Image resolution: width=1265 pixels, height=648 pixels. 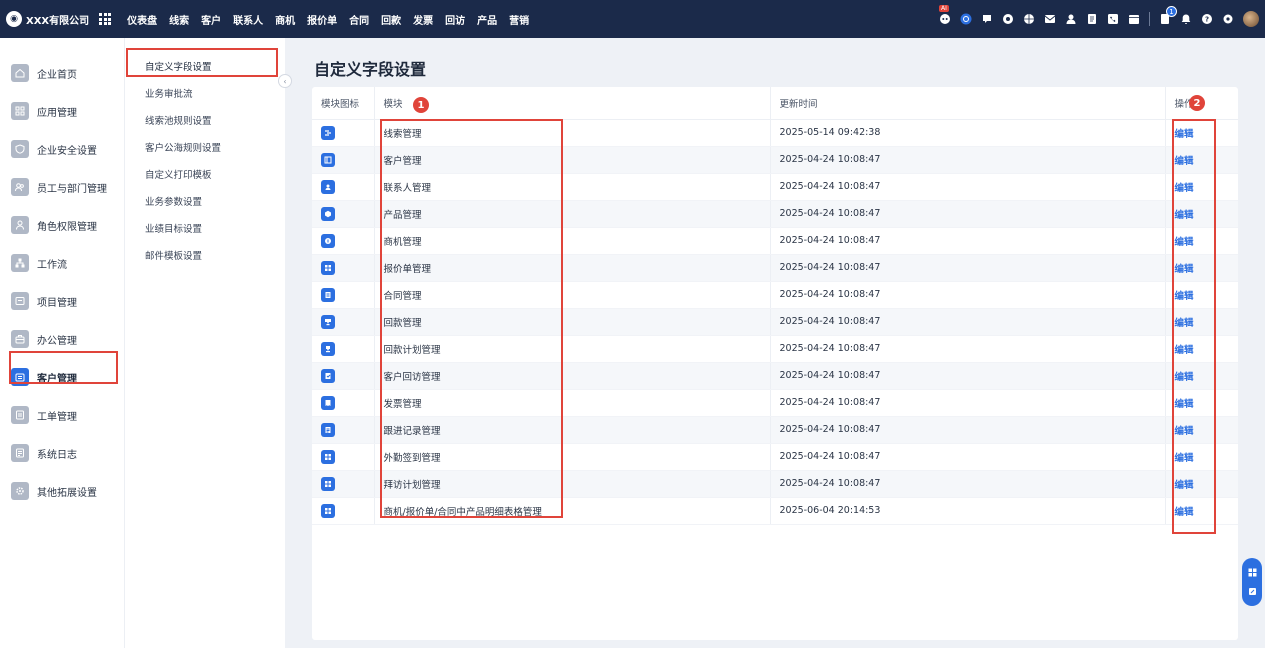 I want to click on payment-plan-module-icon, so click(x=328, y=348).